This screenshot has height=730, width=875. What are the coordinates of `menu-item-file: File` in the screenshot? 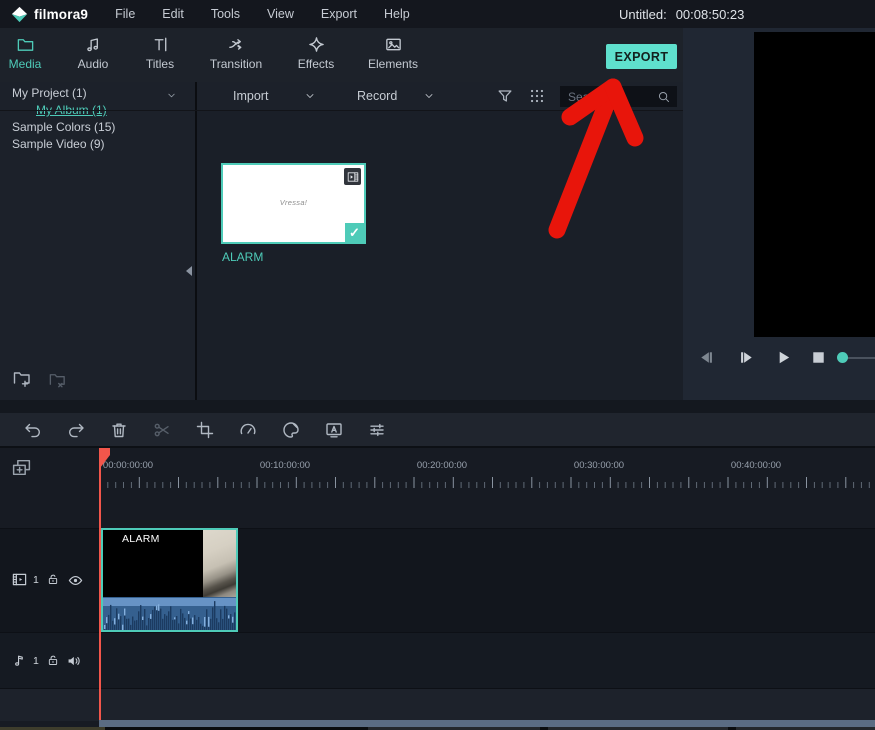 It's located at (125, 14).